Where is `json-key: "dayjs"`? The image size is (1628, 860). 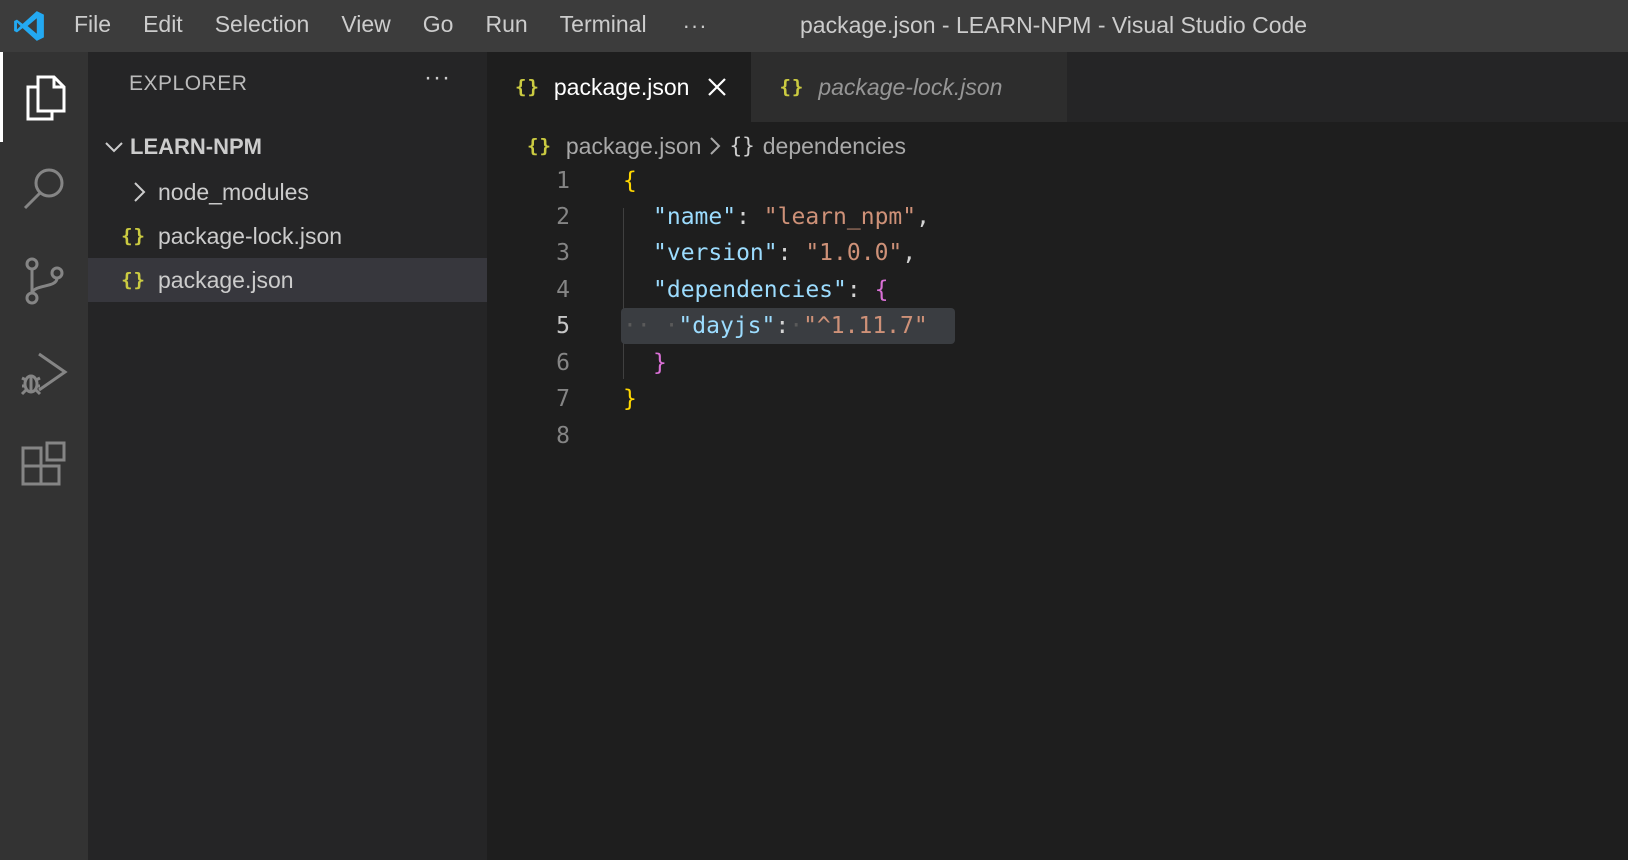
json-key: "dayjs" is located at coordinates (727, 326).